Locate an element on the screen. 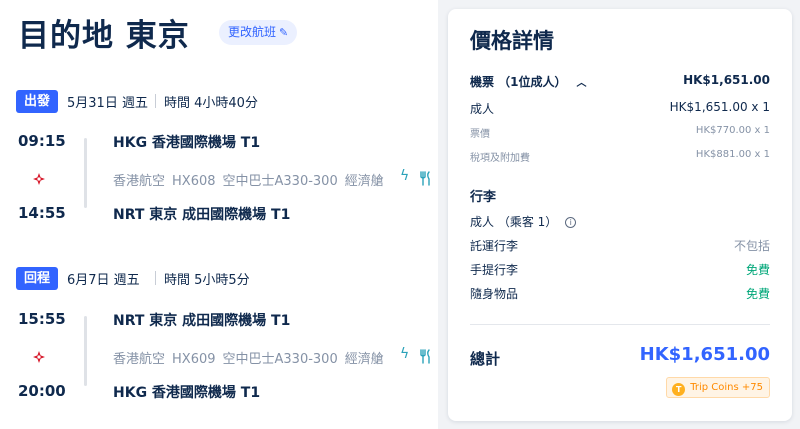  outbound-depart-time: 09:15 is located at coordinates (42, 141).